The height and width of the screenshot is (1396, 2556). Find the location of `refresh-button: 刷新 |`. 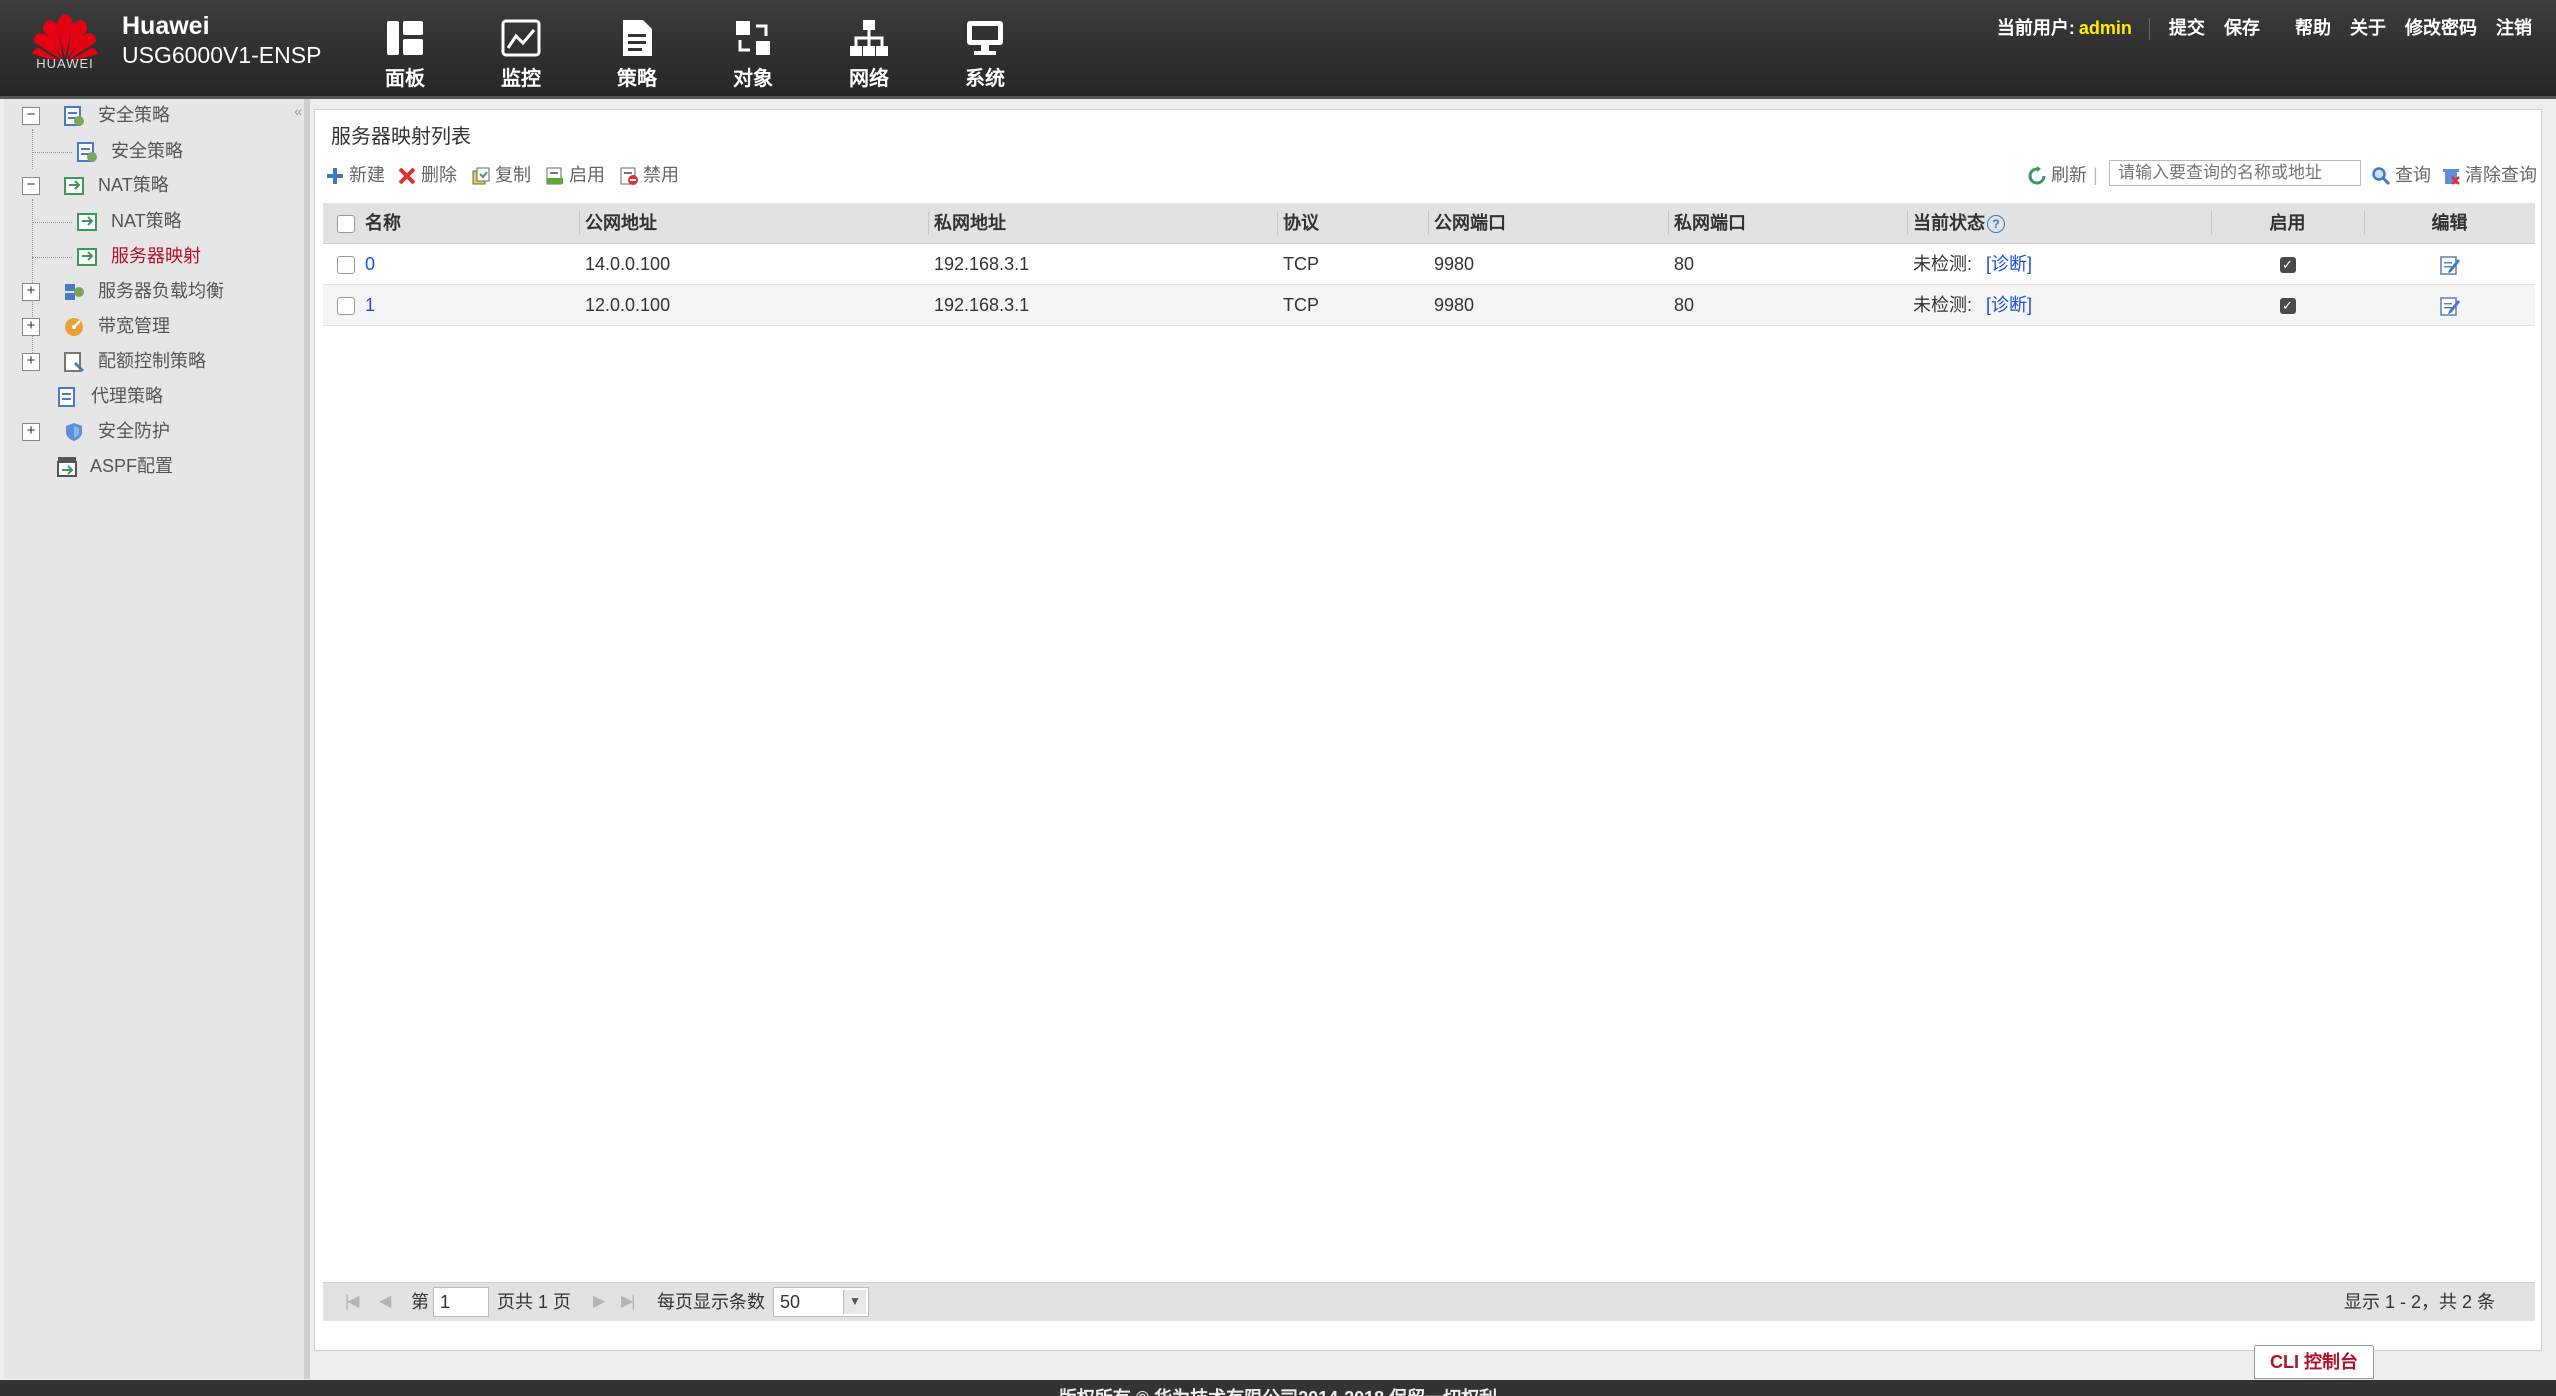

refresh-button: 刷新 | is located at coordinates (2062, 175).